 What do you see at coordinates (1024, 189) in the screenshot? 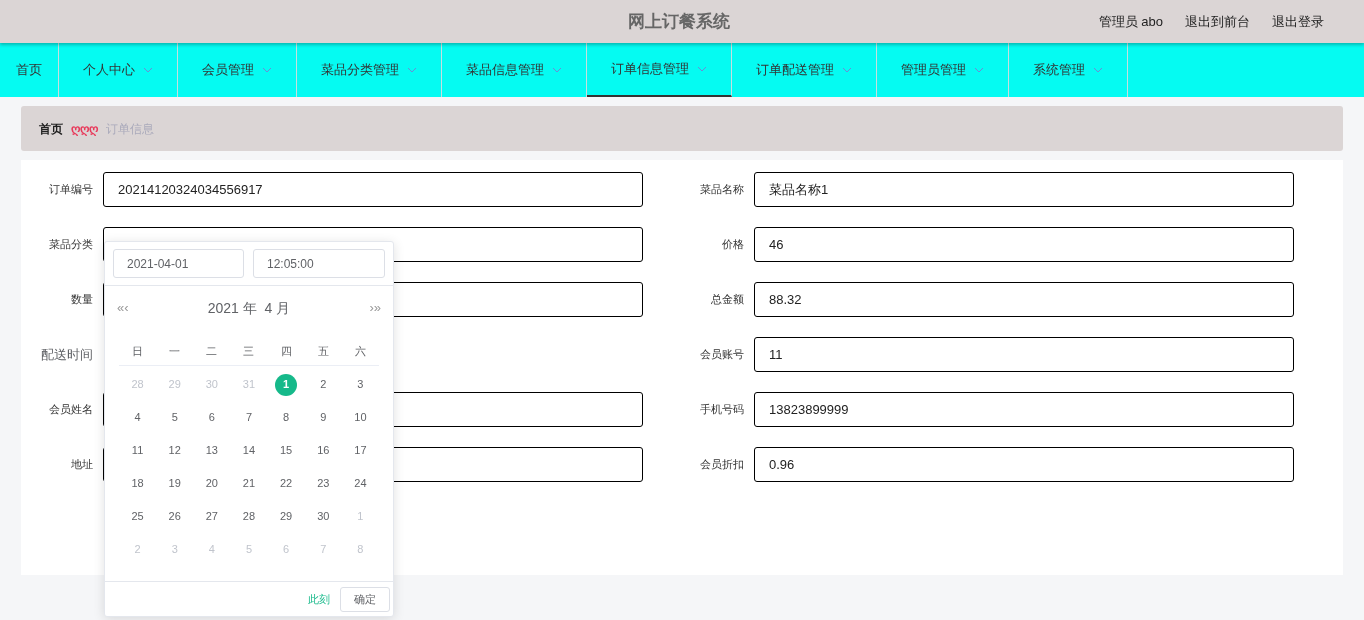
I see `input-field: 菜品名称1` at bounding box center [1024, 189].